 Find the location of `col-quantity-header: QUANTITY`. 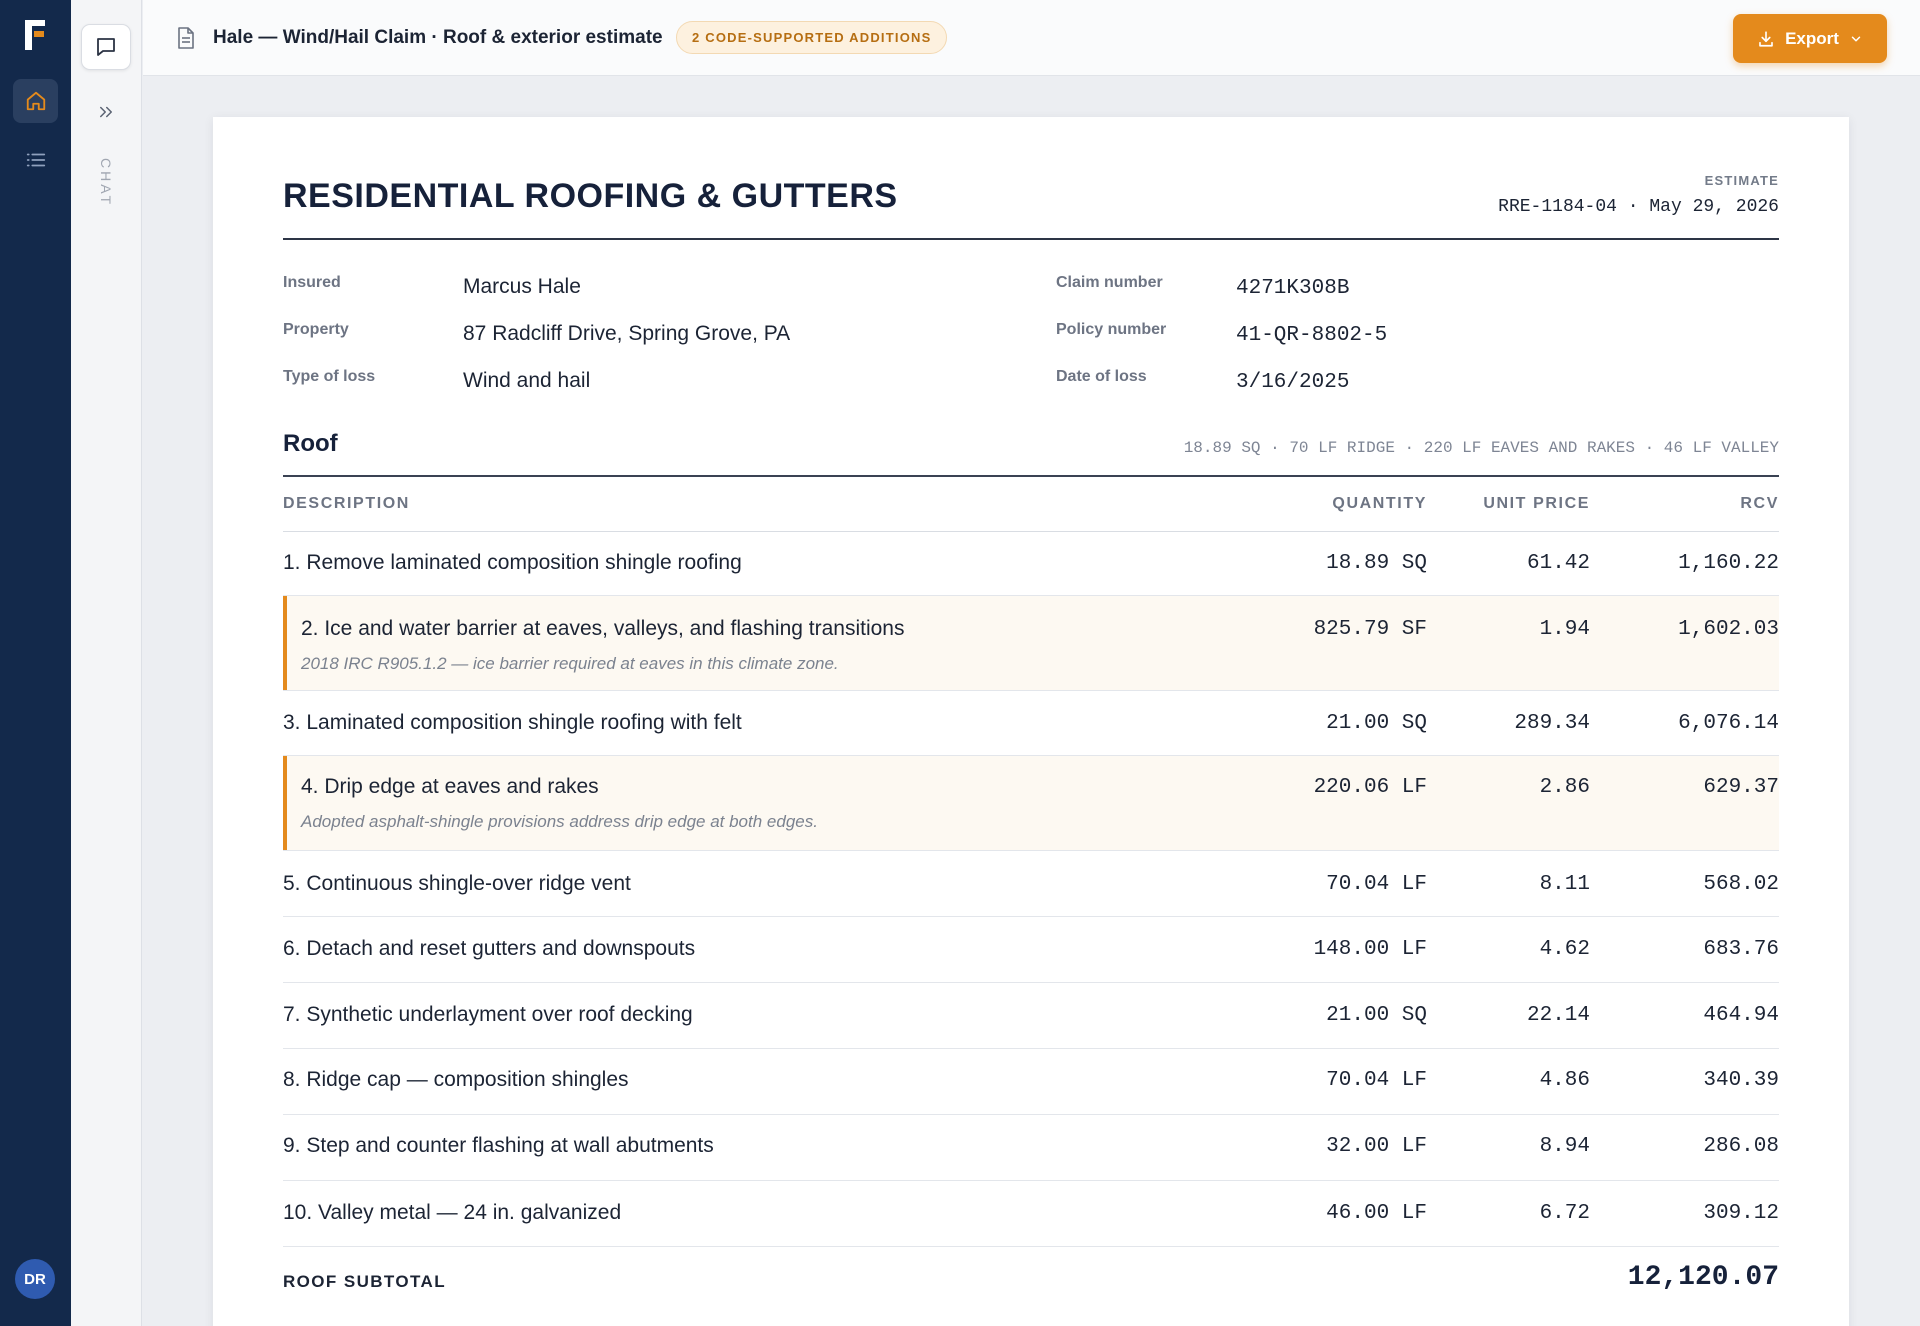

col-quantity-header: QUANTITY is located at coordinates (1379, 503).